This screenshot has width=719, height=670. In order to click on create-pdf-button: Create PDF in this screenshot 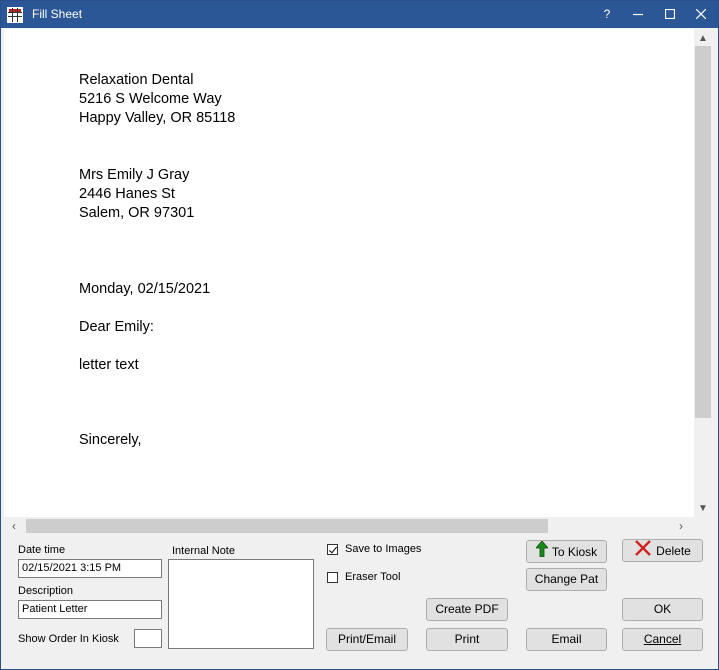, I will do `click(467, 609)`.